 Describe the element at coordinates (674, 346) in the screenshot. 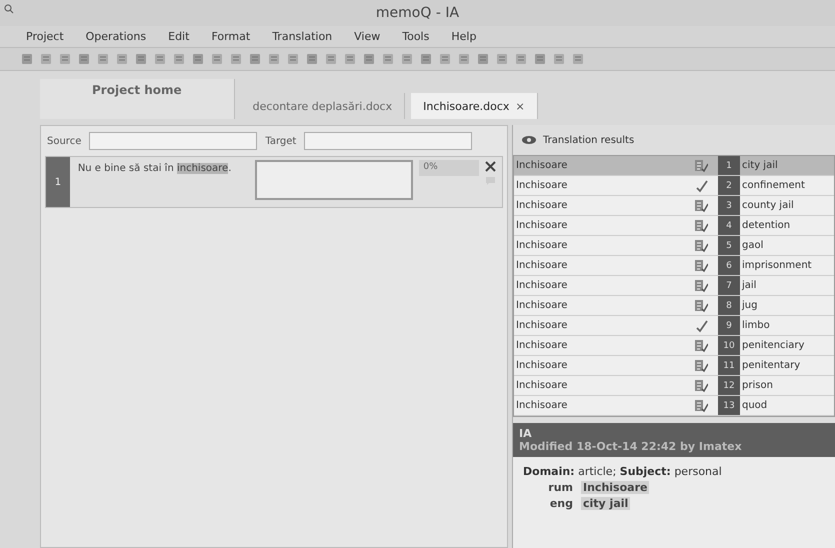

I see `result-row: Inchisoare 10 penitenciary` at that location.